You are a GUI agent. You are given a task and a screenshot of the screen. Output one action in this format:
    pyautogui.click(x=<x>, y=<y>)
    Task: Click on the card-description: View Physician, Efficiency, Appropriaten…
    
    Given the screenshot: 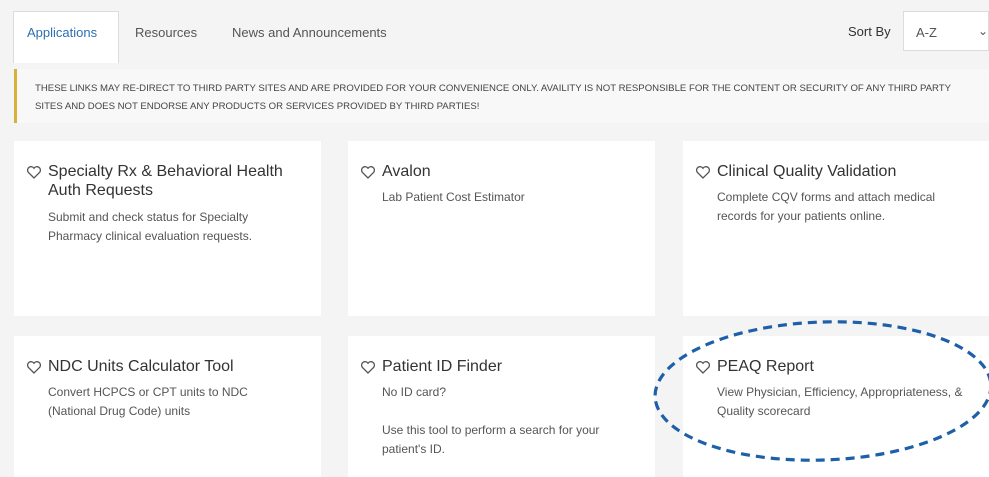 What is the action you would take?
    pyautogui.click(x=840, y=401)
    